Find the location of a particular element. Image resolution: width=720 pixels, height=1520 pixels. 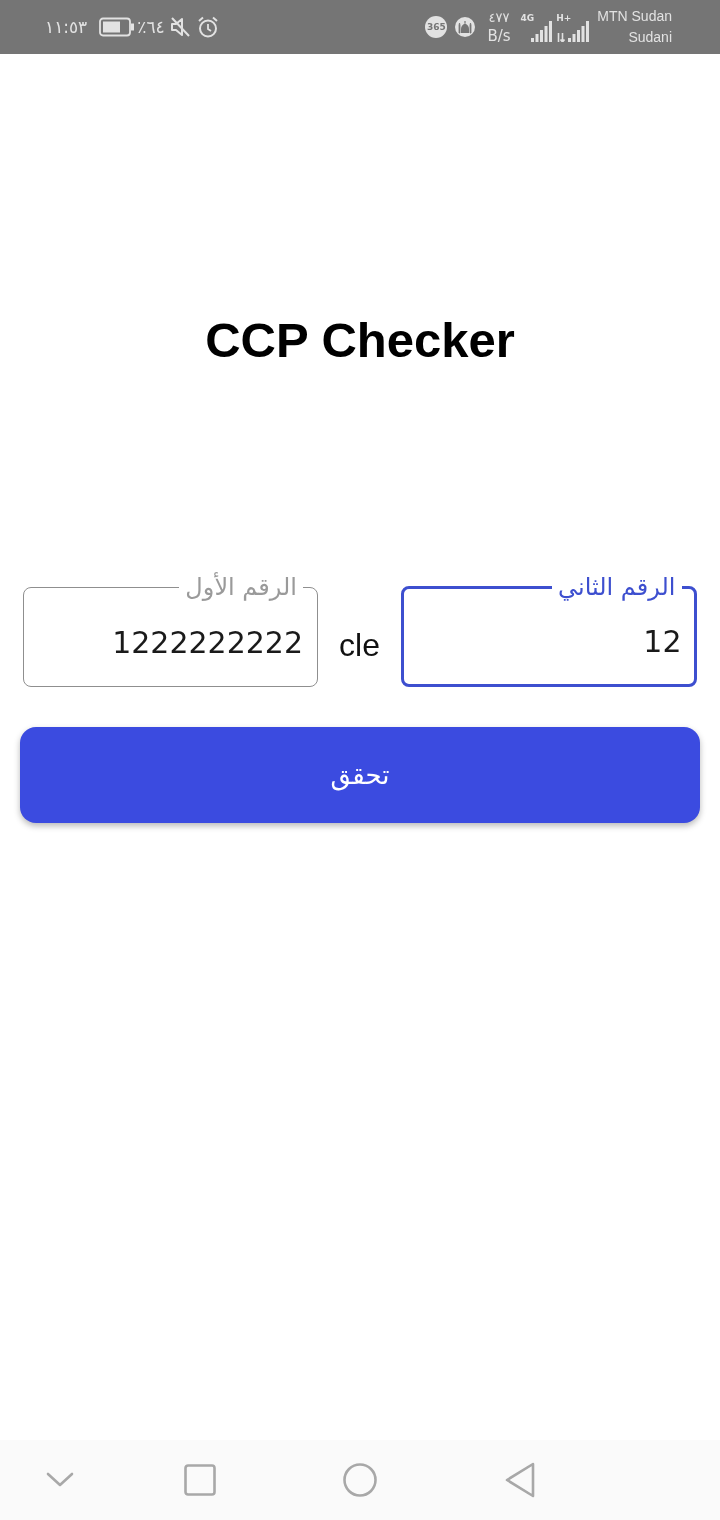

carrier-name: Sudani is located at coordinates (650, 37).